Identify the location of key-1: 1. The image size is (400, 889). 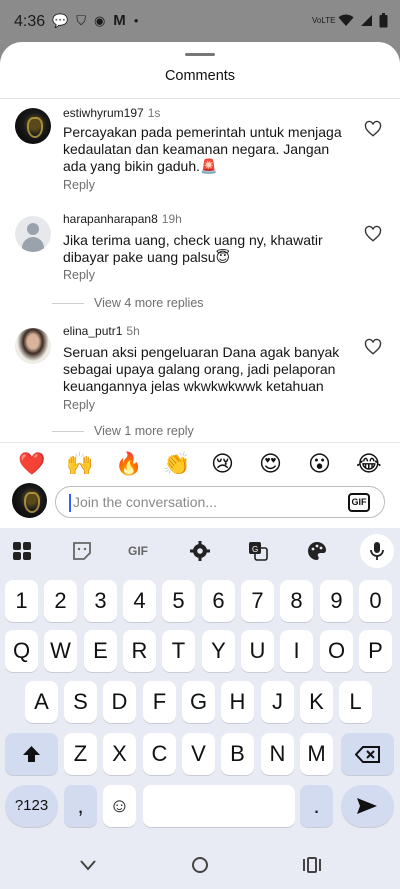
(21, 601).